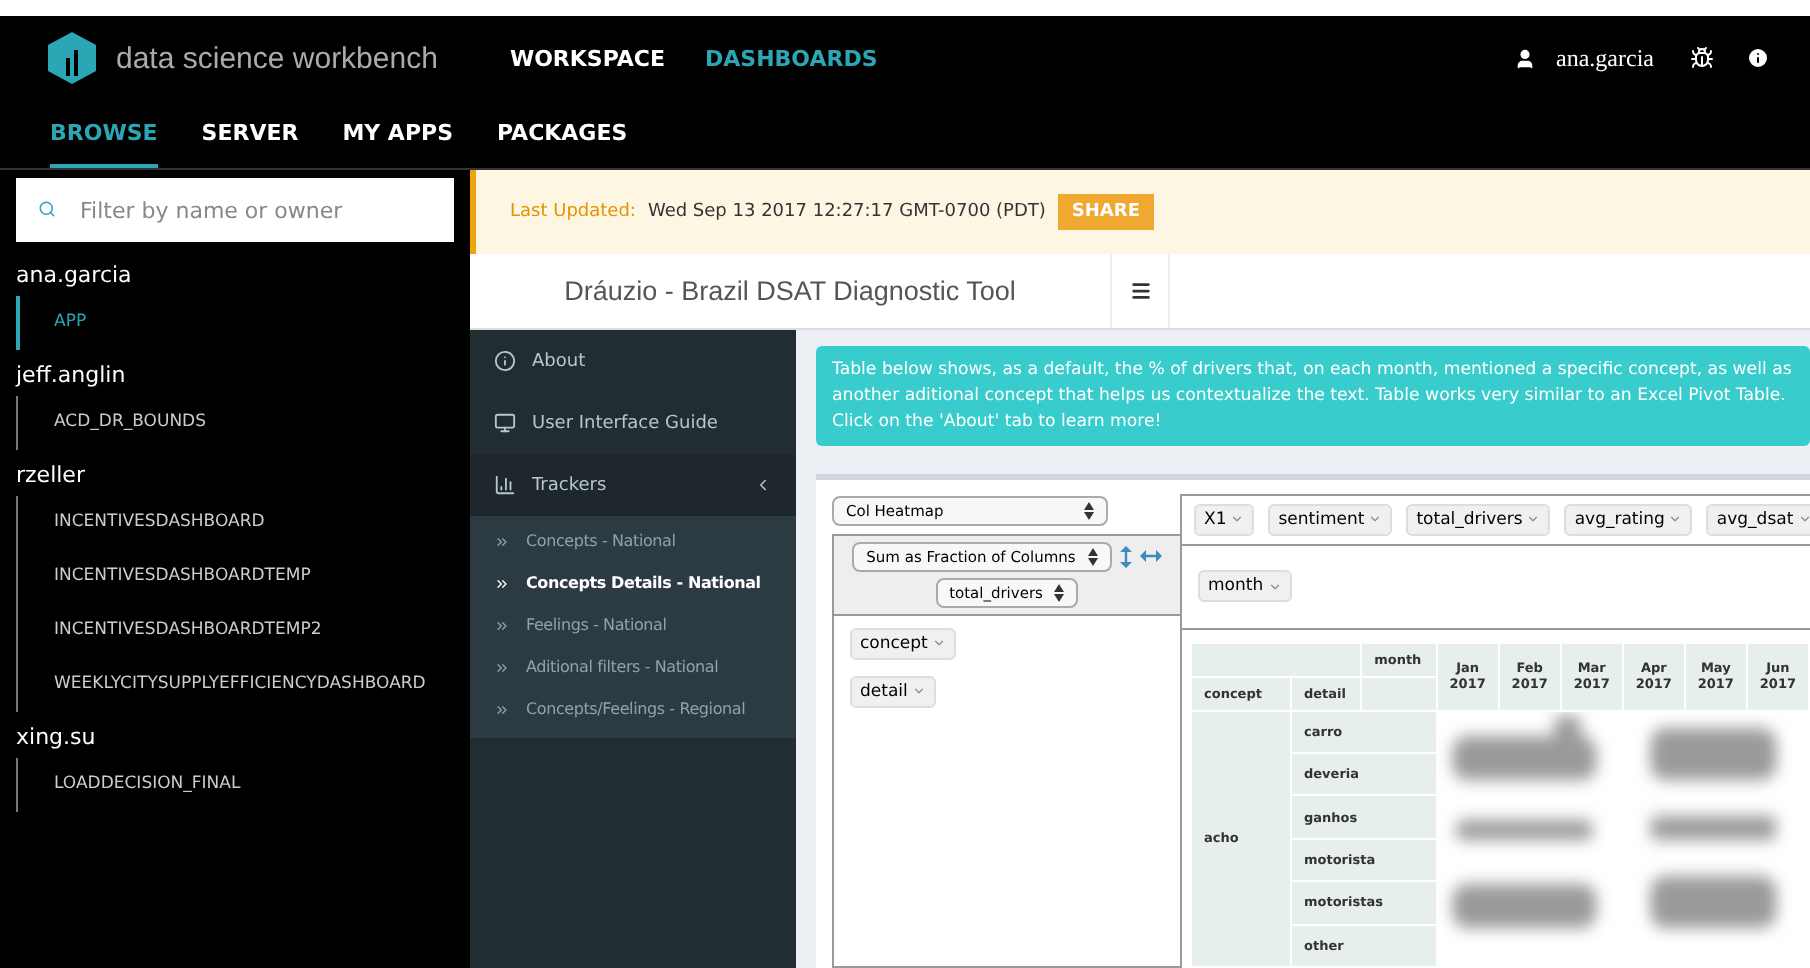 This screenshot has height=968, width=1810. What do you see at coordinates (235, 323) in the screenshot?
I see `app-link: APP` at bounding box center [235, 323].